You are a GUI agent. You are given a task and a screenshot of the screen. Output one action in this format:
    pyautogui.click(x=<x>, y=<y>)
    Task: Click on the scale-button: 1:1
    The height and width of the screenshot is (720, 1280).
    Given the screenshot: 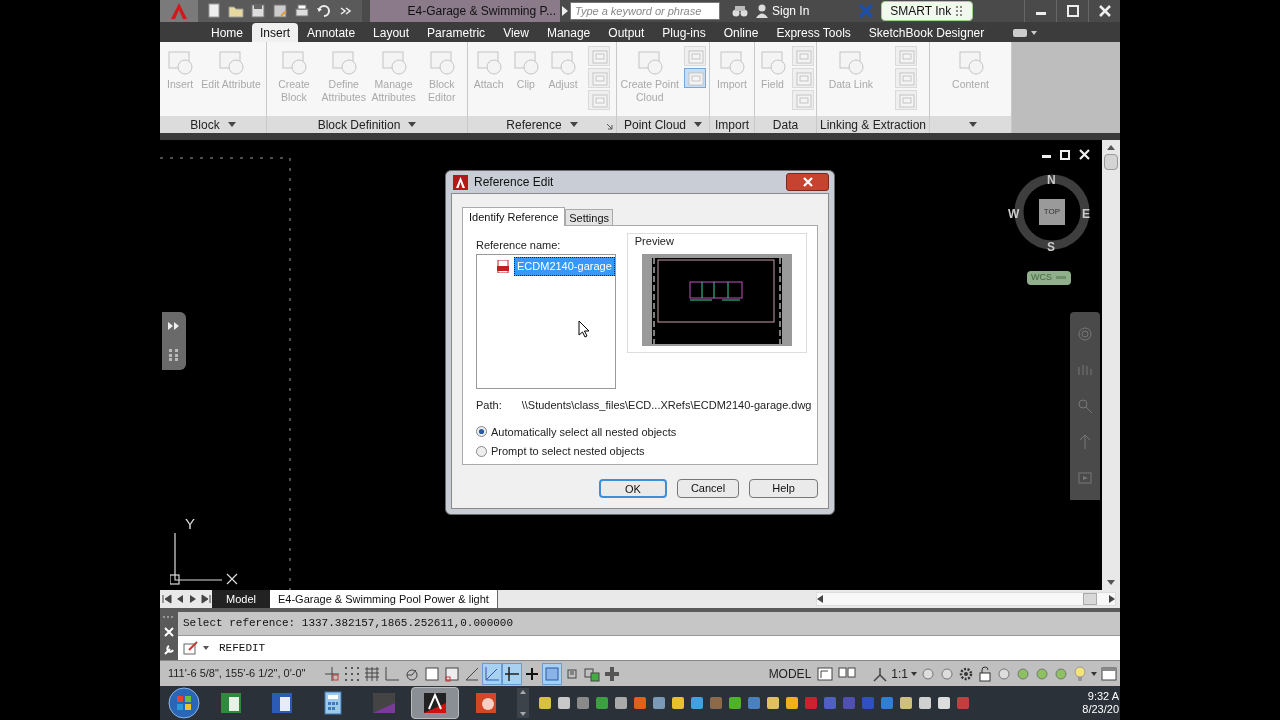 What is the action you would take?
    pyautogui.click(x=894, y=673)
    